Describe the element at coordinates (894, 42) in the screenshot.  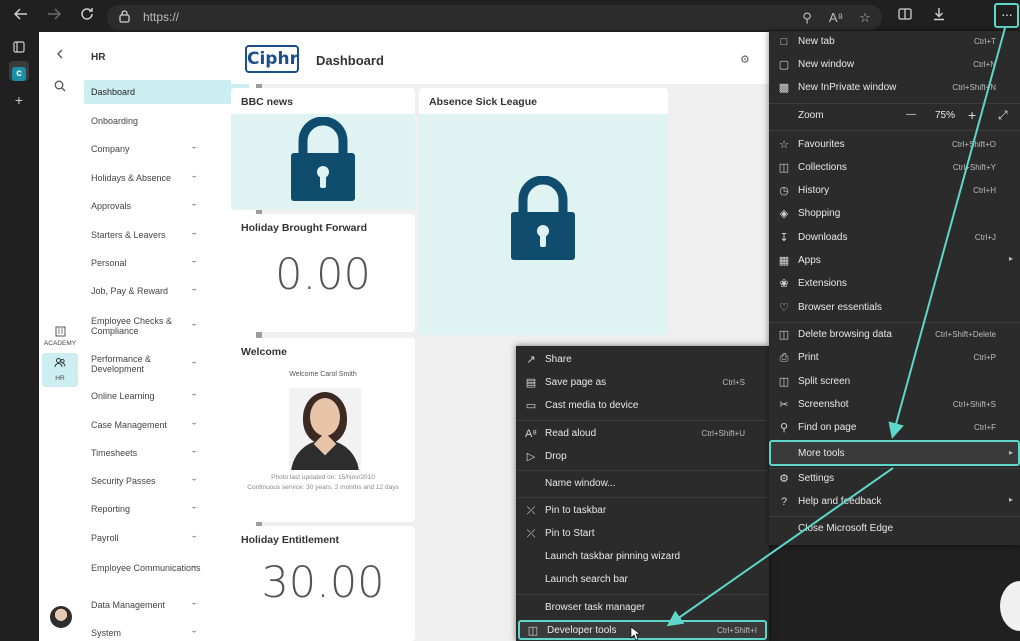
I see `menu-item-new-tab: □ New tab Ctrl+T` at that location.